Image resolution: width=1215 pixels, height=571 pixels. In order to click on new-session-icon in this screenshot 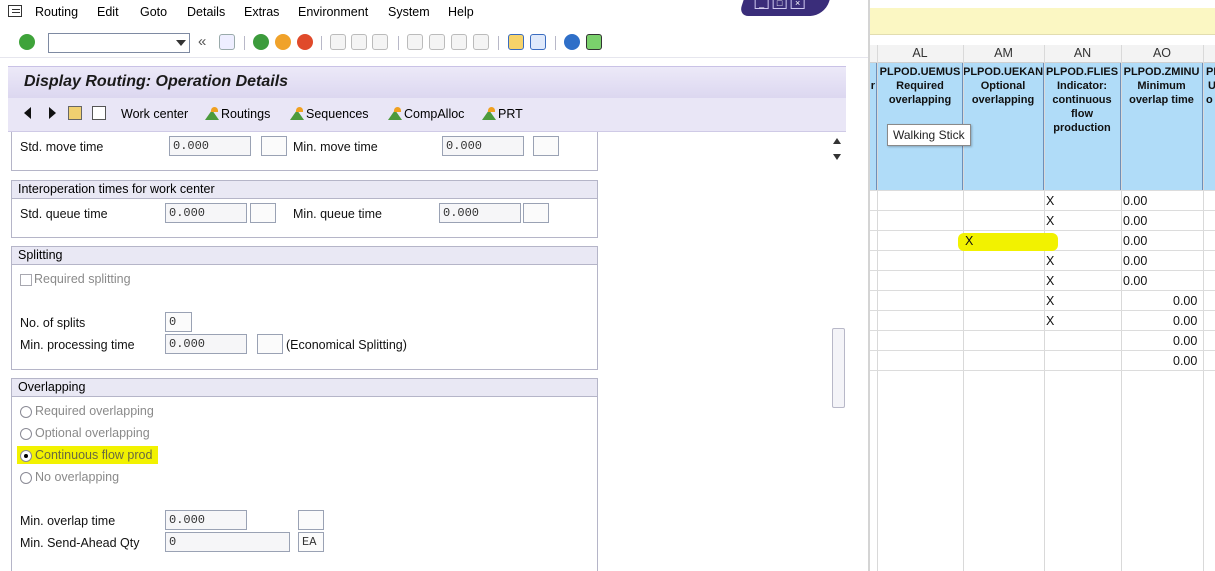, I will do `click(516, 42)`.